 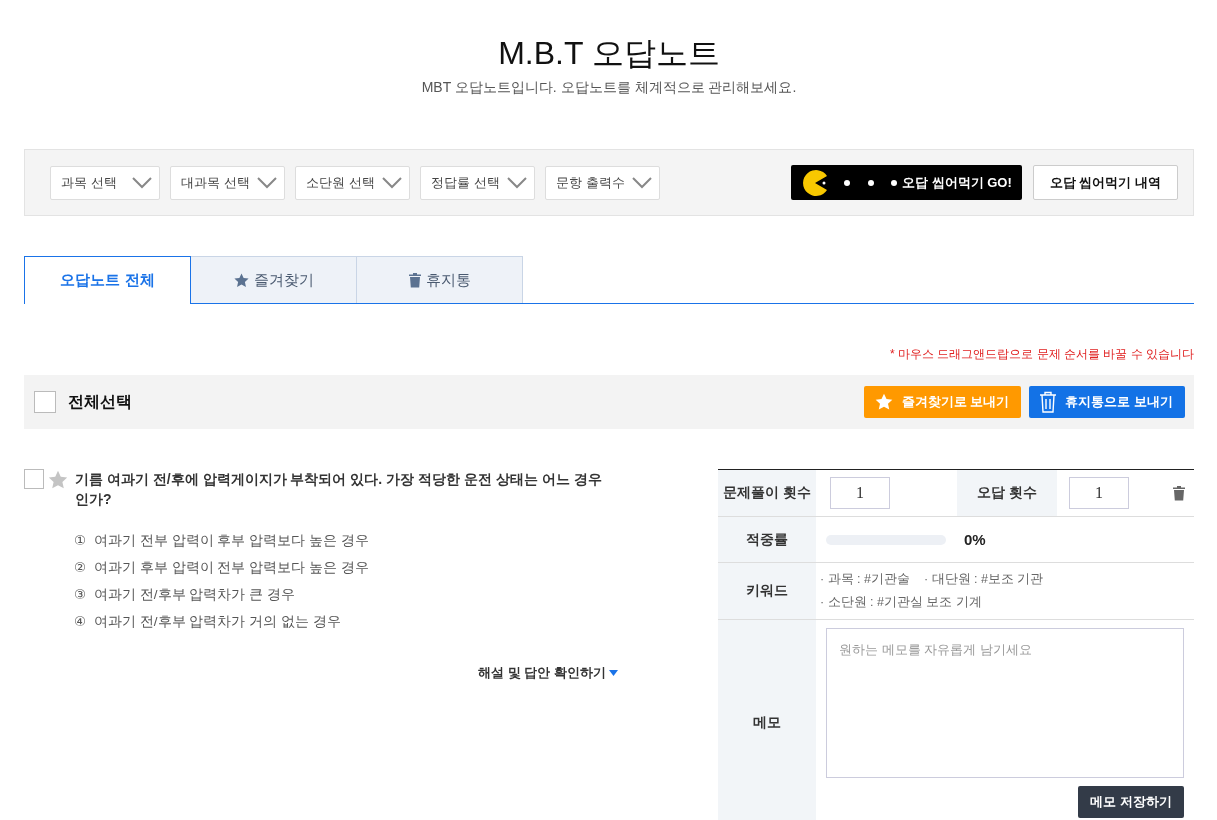 I want to click on explanation-link: 해설 및 답안 확인하기, so click(x=548, y=673).